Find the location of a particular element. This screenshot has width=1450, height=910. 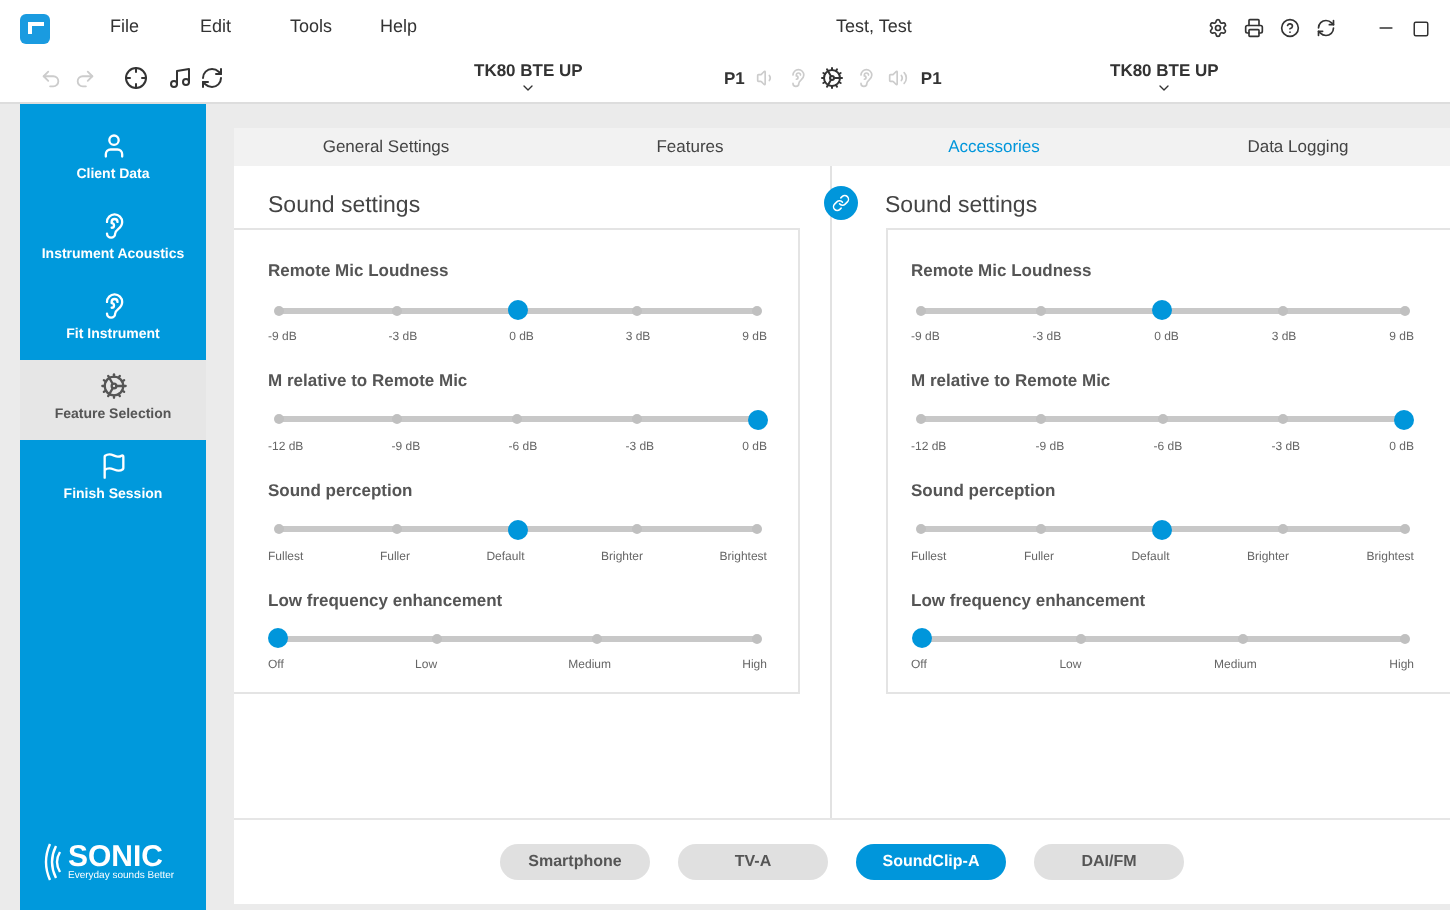

menu-item: Tools is located at coordinates (319, 28).